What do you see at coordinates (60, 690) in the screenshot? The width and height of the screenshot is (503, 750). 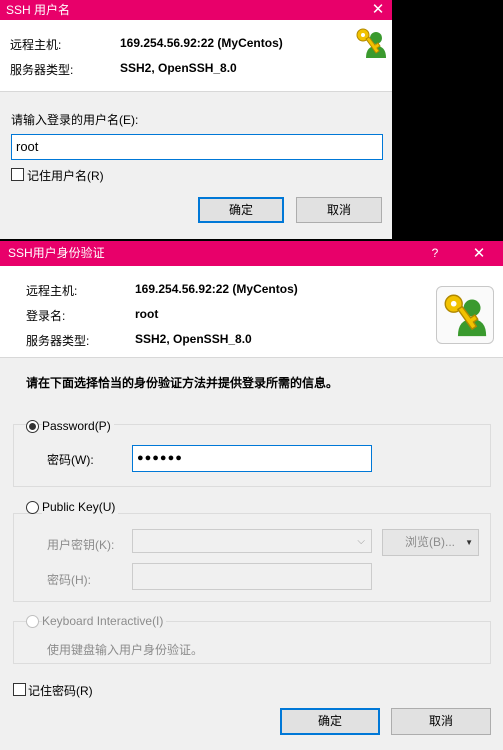 I see `remember-password-label: 记住密码(R)` at bounding box center [60, 690].